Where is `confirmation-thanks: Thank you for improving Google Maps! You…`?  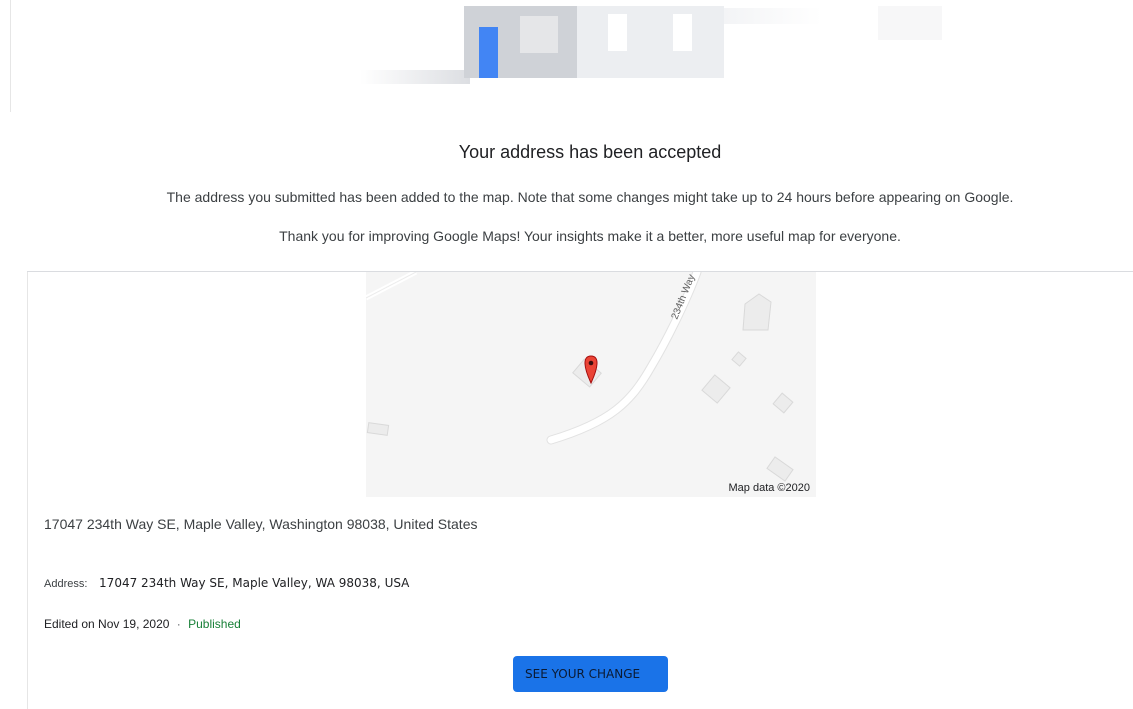
confirmation-thanks: Thank you for improving Google Maps! You… is located at coordinates (590, 236).